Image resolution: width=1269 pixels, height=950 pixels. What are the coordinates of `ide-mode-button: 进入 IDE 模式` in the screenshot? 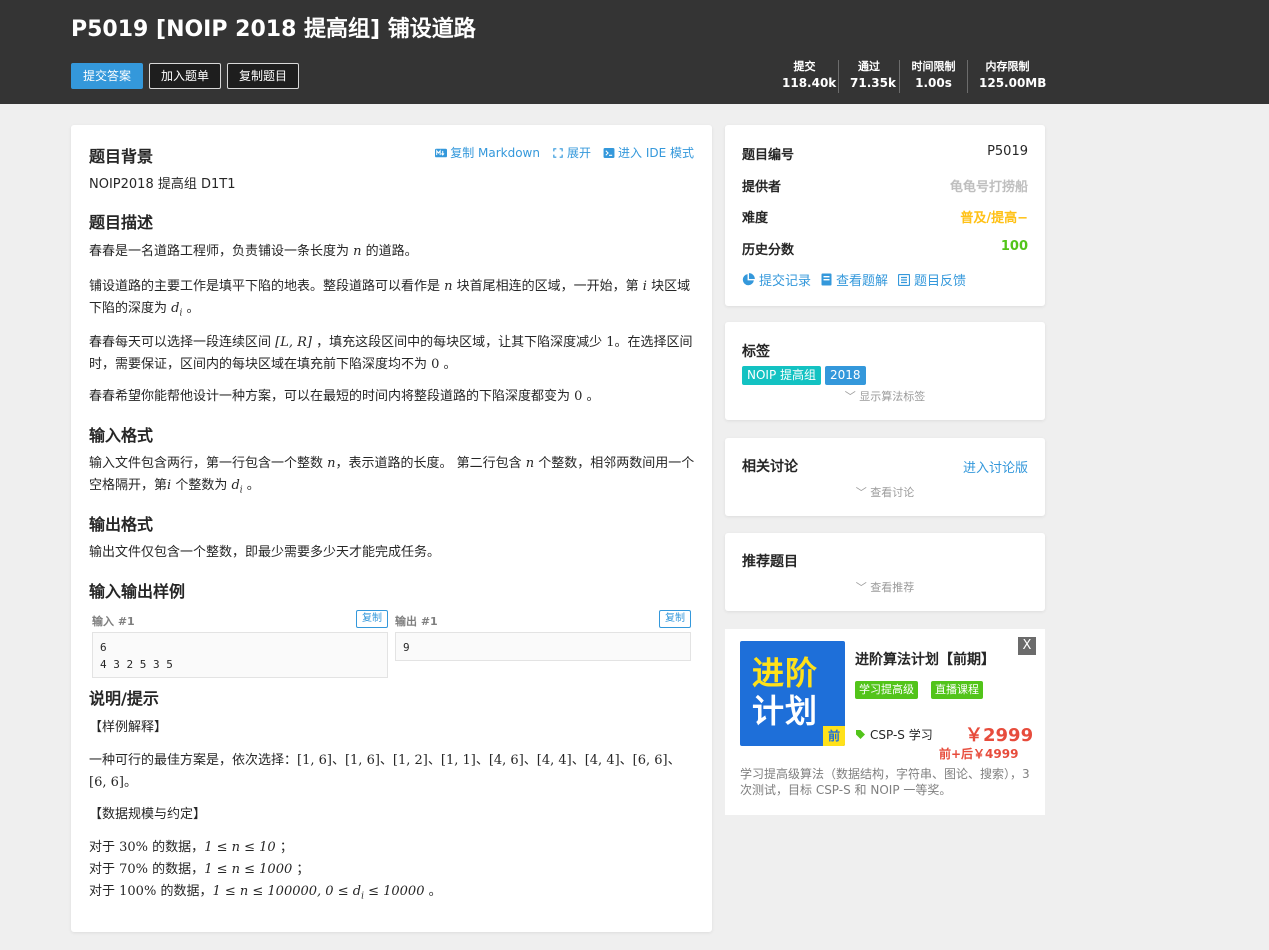 It's located at (648, 152).